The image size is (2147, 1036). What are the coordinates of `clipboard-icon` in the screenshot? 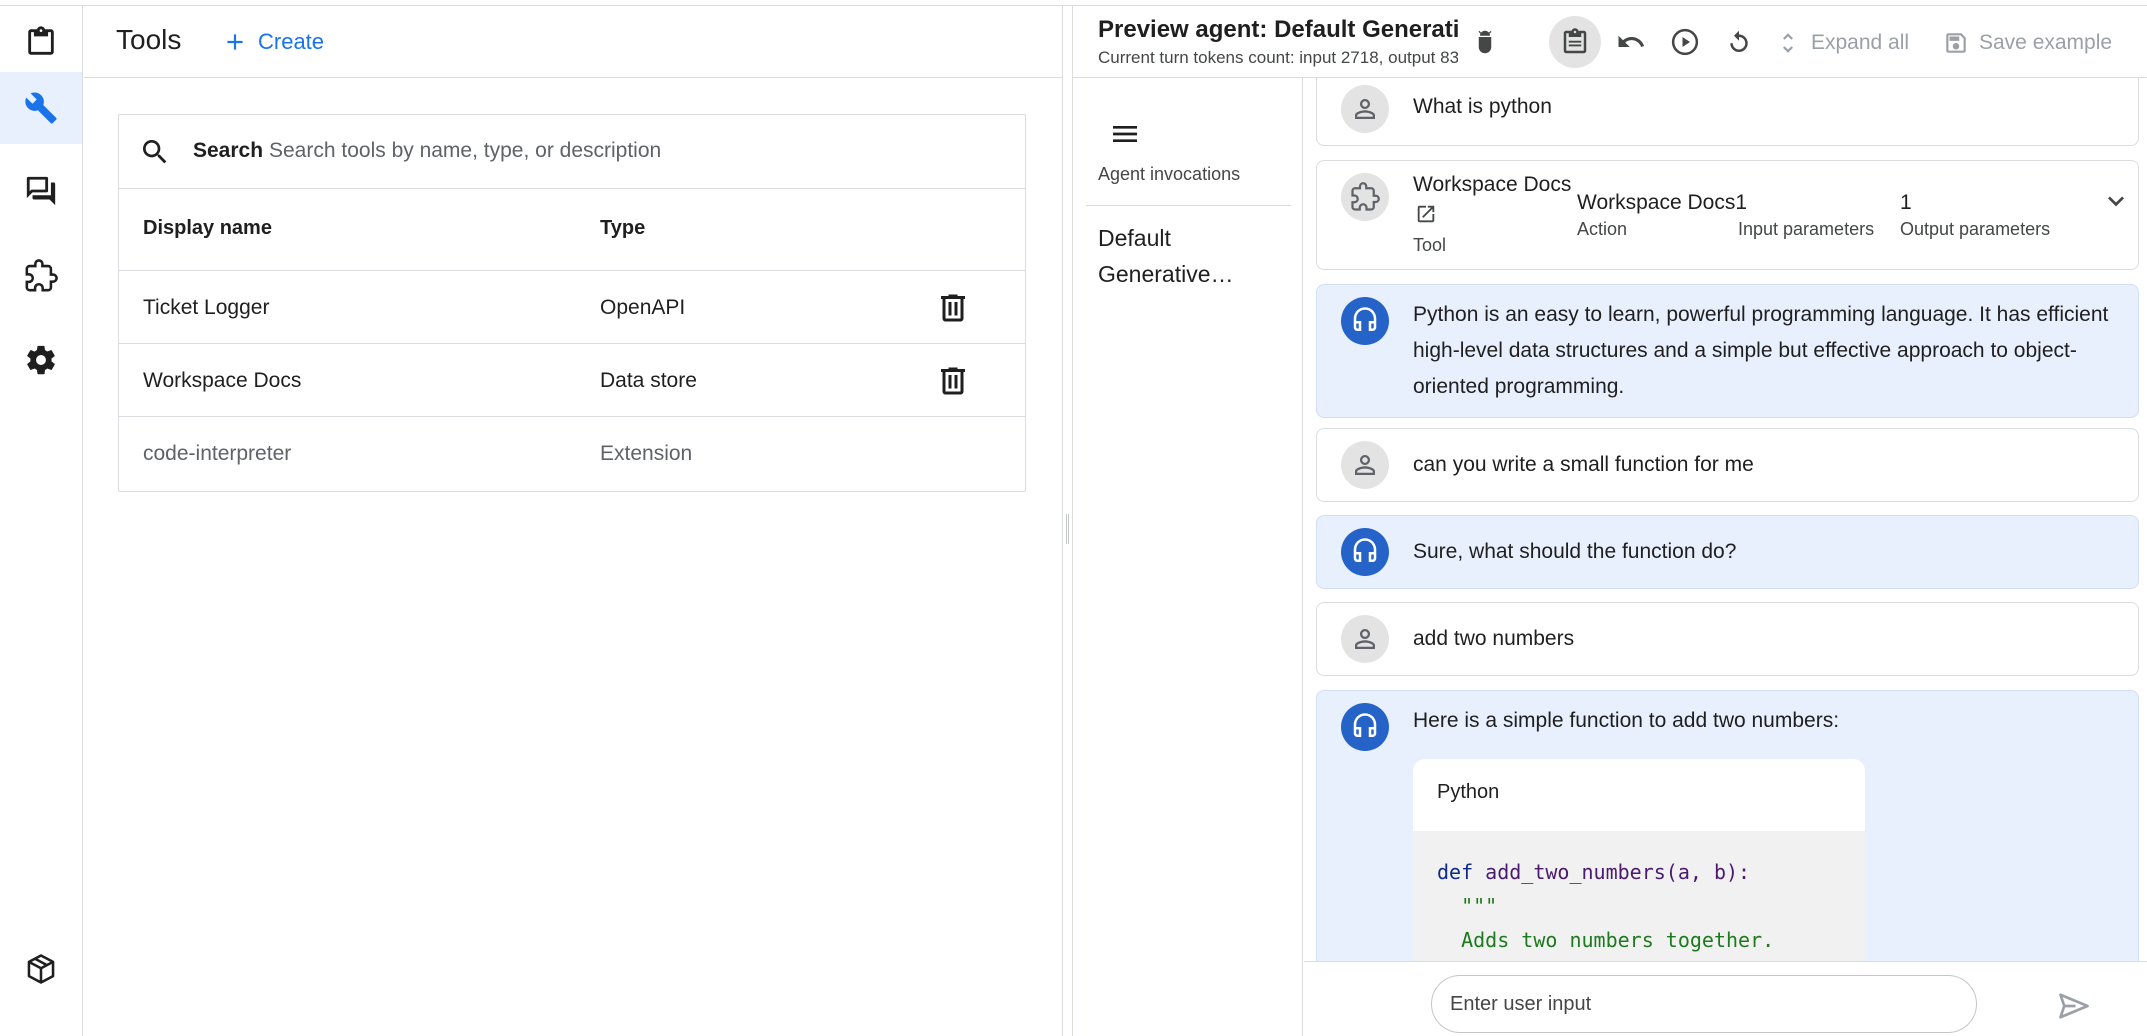 It's located at (41, 40).